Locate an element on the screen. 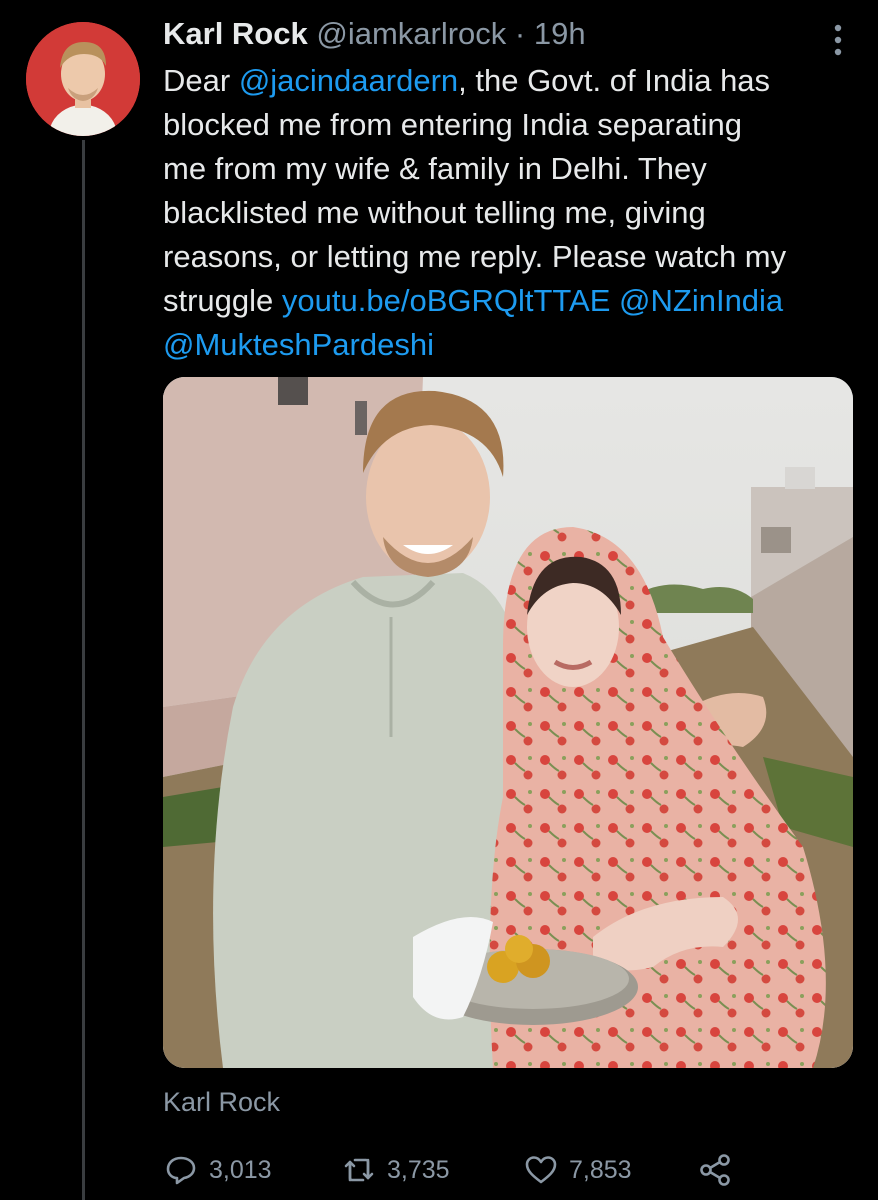 Image resolution: width=878 pixels, height=1200 pixels. heart-icon is located at coordinates (541, 1170).